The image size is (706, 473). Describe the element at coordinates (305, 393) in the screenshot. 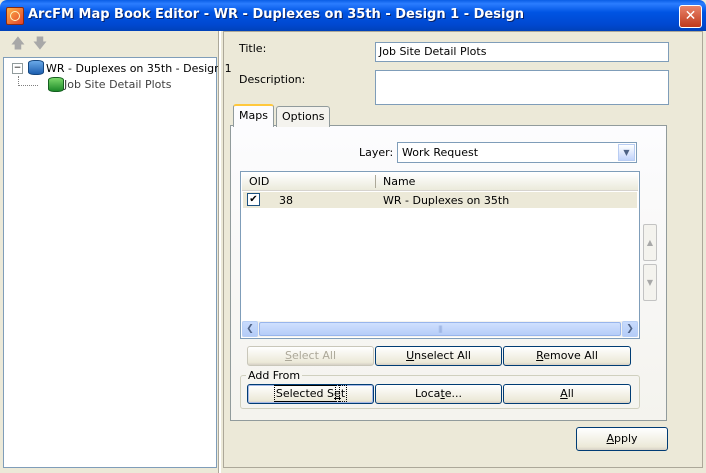

I see `button-label-part: Selected S` at that location.